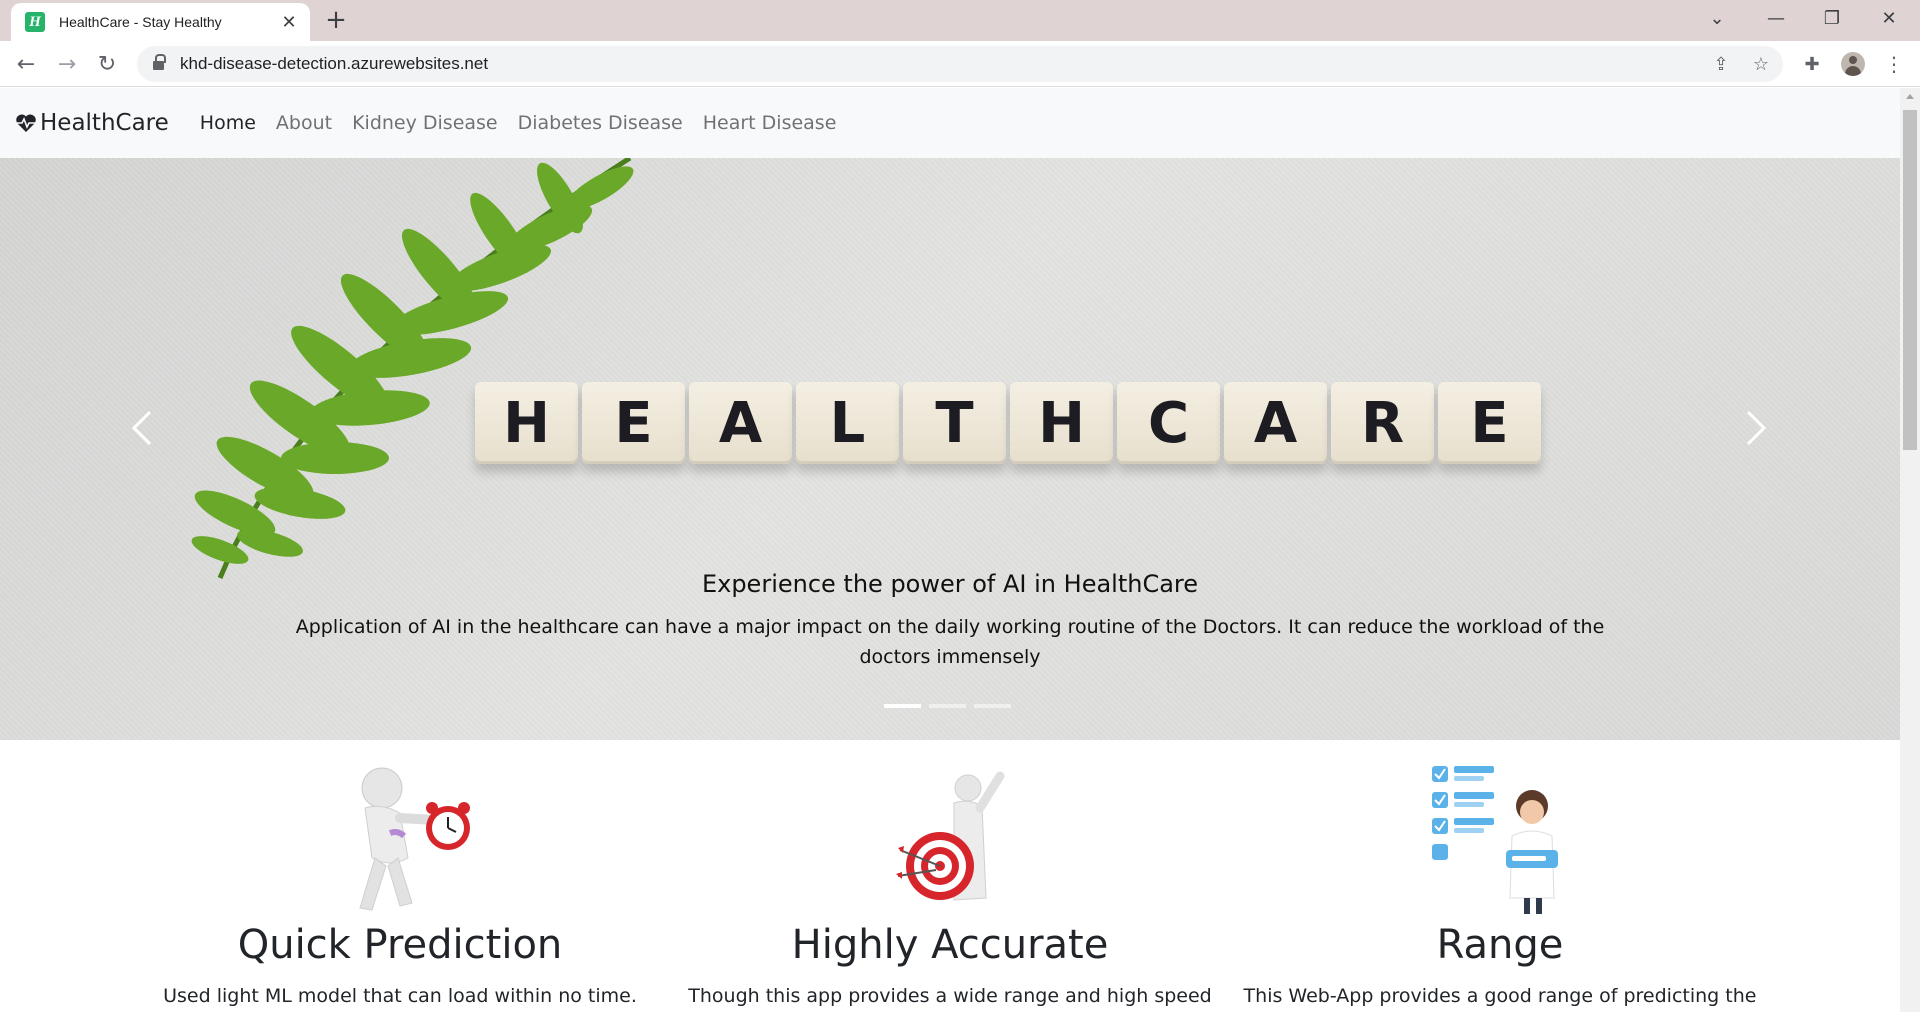  What do you see at coordinates (1910, 550) in the screenshot?
I see `page-scrollbar` at bounding box center [1910, 550].